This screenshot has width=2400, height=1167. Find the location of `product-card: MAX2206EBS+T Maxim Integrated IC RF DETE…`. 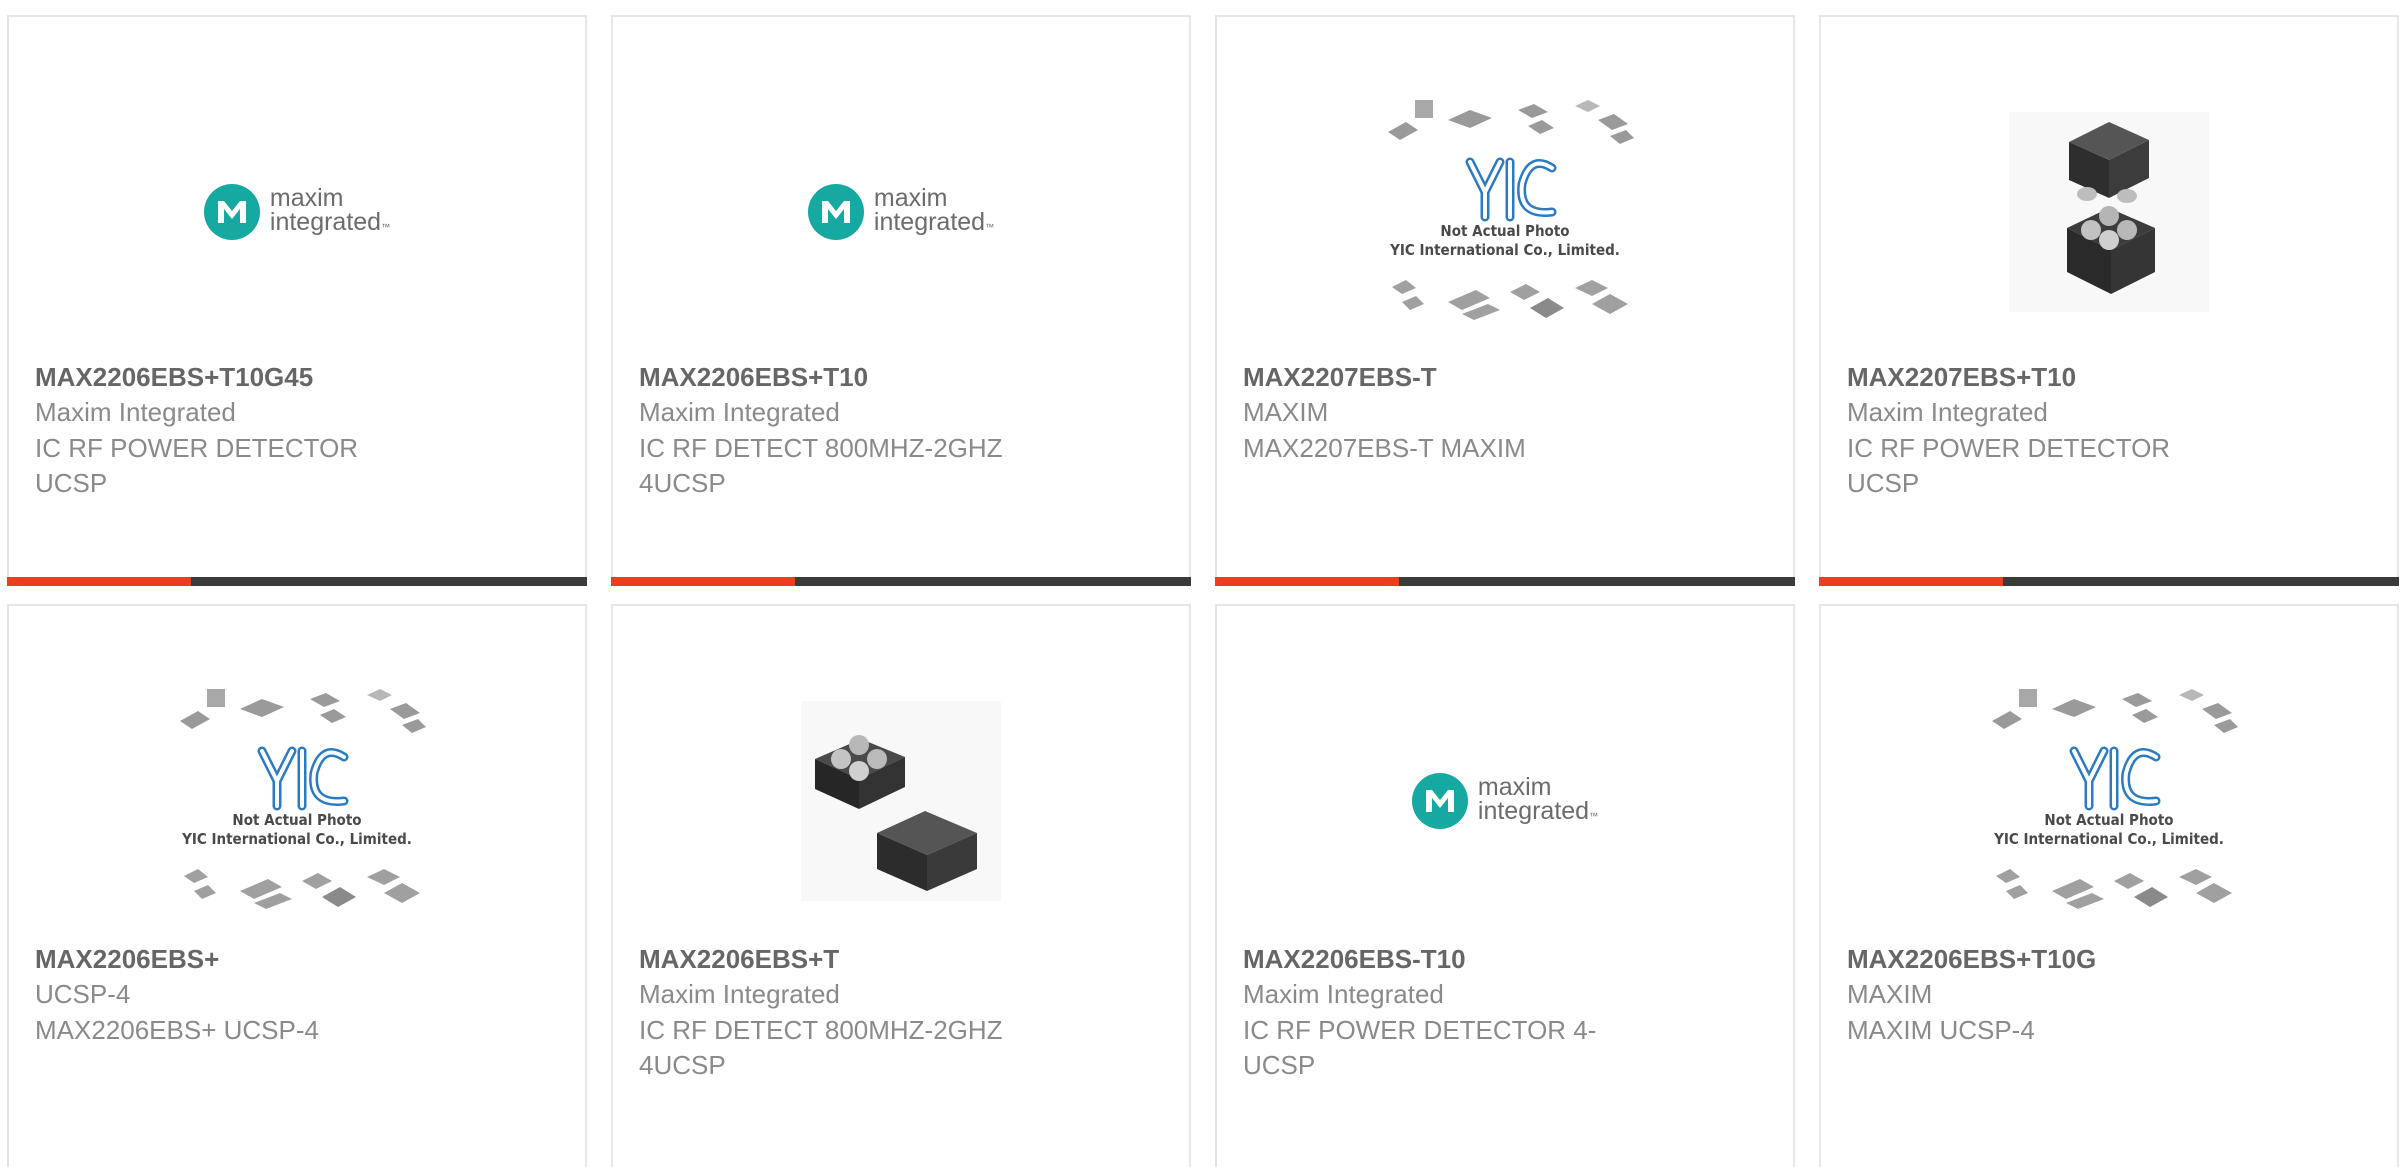

product-card: MAX2206EBS+T Maxim Integrated IC RF DETE… is located at coordinates (901, 885).